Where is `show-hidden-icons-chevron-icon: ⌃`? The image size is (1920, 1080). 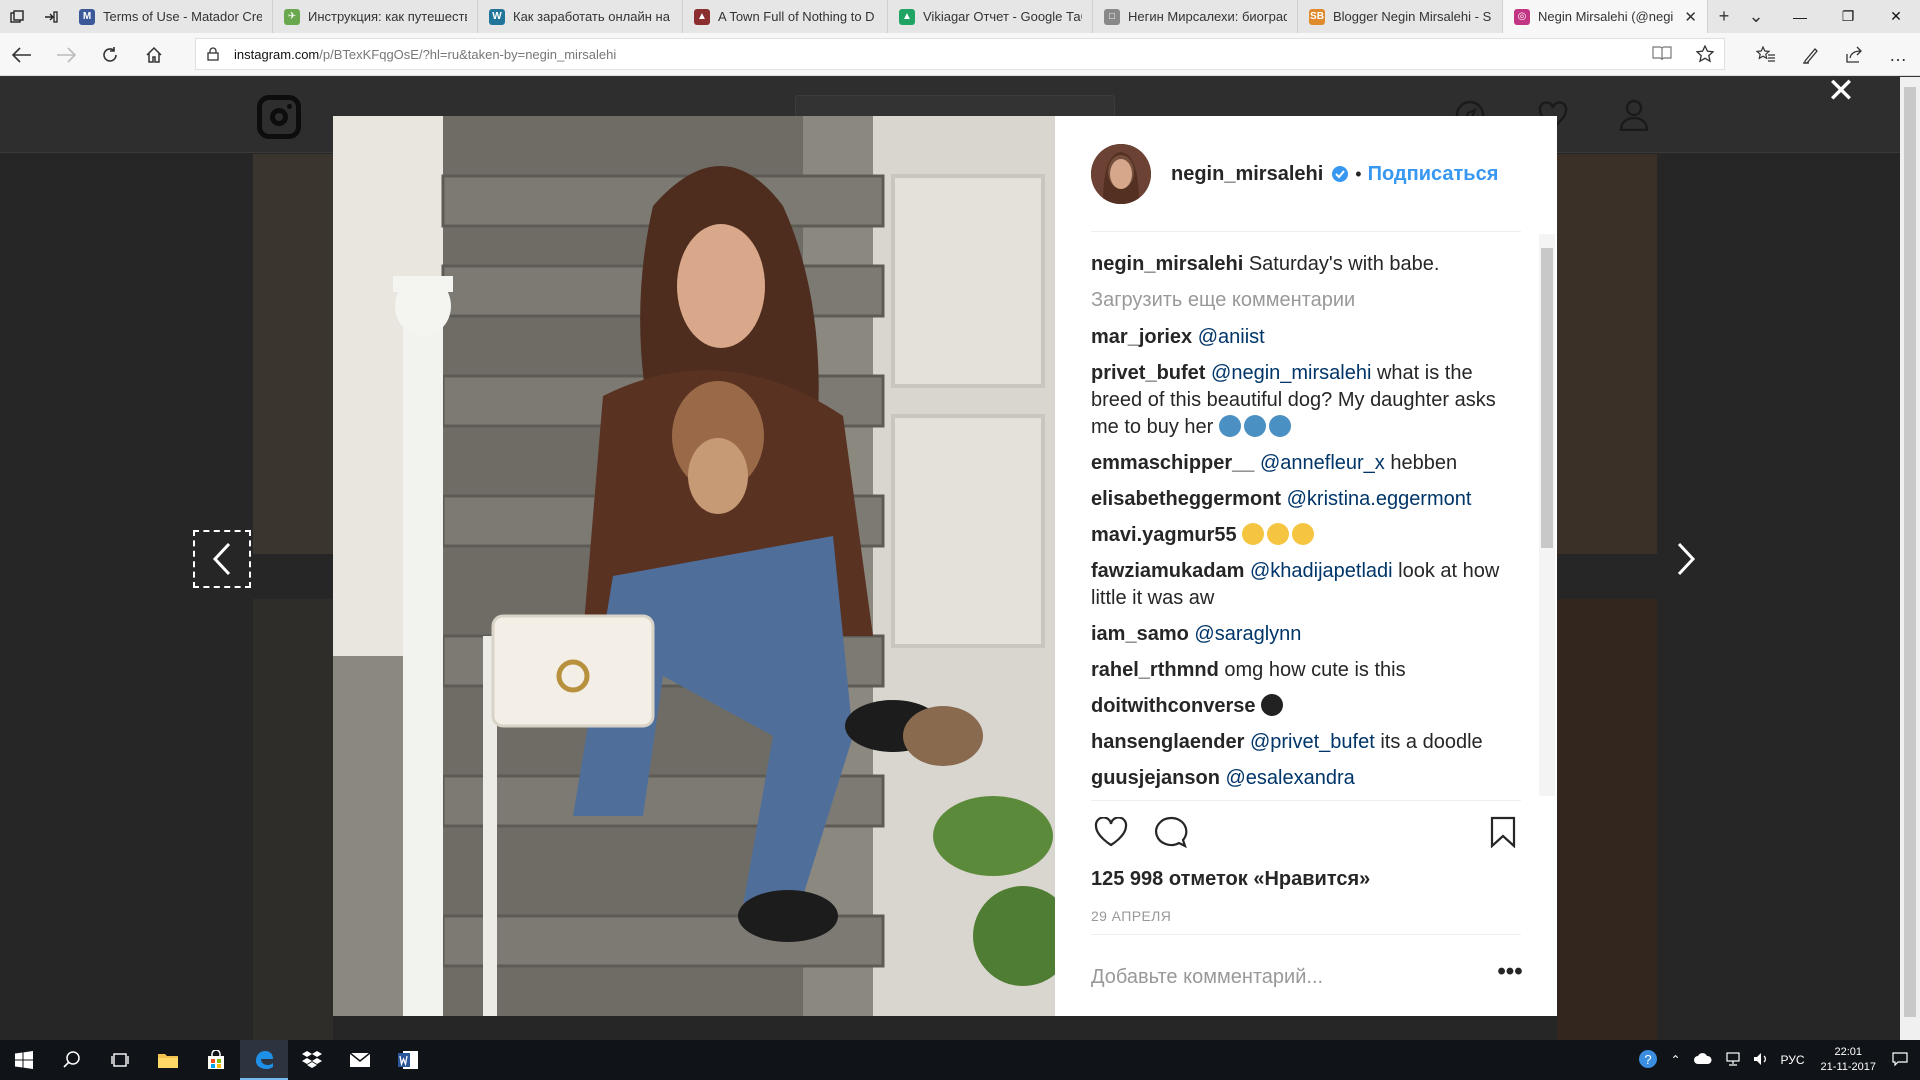 show-hidden-icons-chevron-icon: ⌃ is located at coordinates (1675, 1060).